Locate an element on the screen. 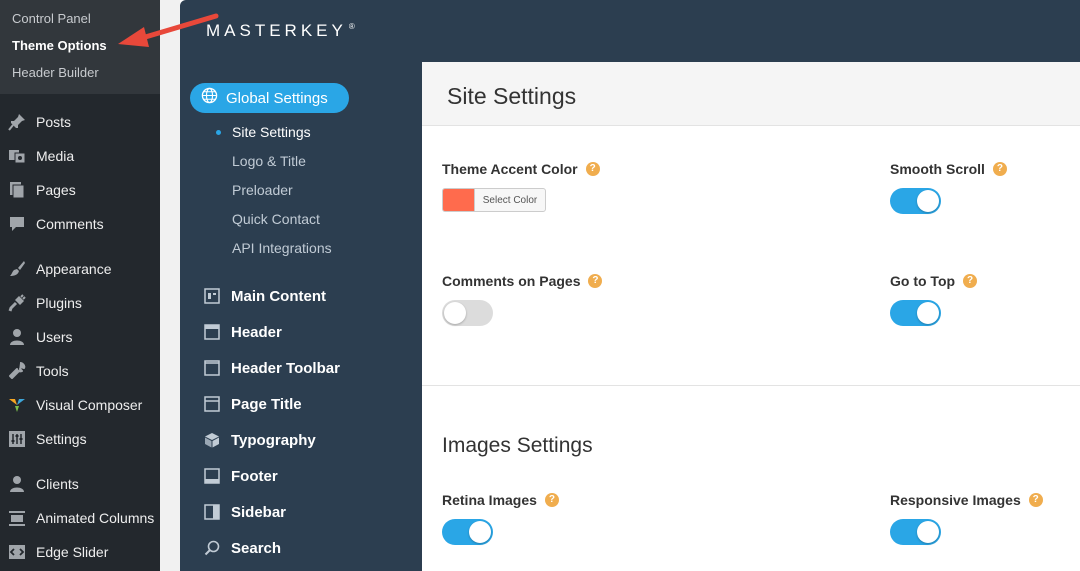 The height and width of the screenshot is (571, 1080). field-smooth-scroll: Smooth Scroll ? is located at coordinates (948, 169).